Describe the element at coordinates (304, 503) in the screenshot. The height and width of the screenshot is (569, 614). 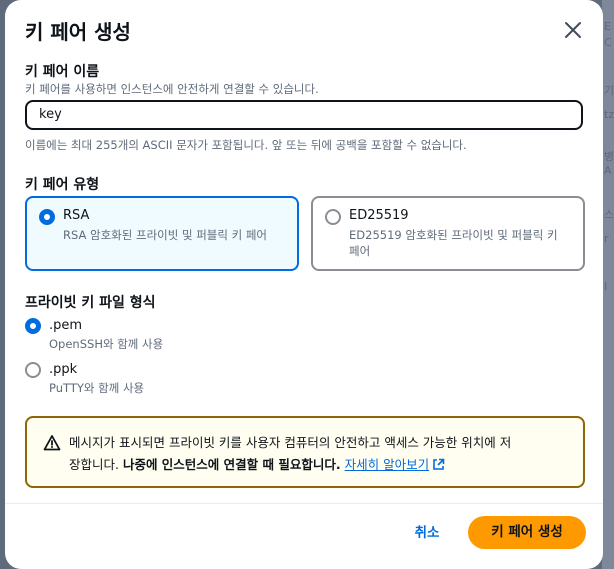
I see `footer-divider` at that location.